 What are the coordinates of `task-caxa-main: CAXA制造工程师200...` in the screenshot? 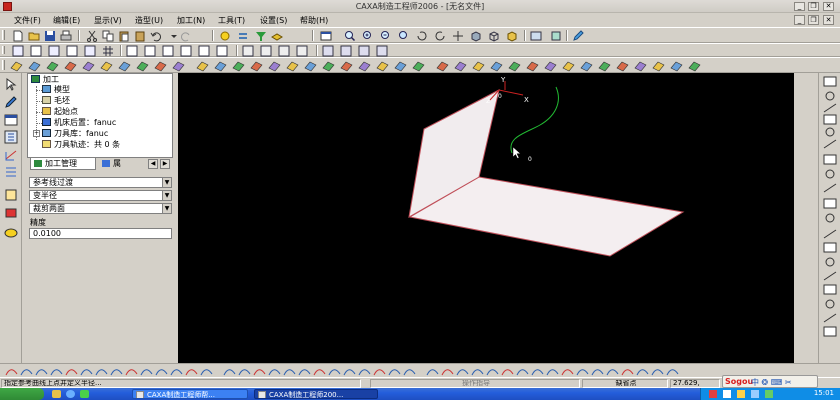 It's located at (316, 394).